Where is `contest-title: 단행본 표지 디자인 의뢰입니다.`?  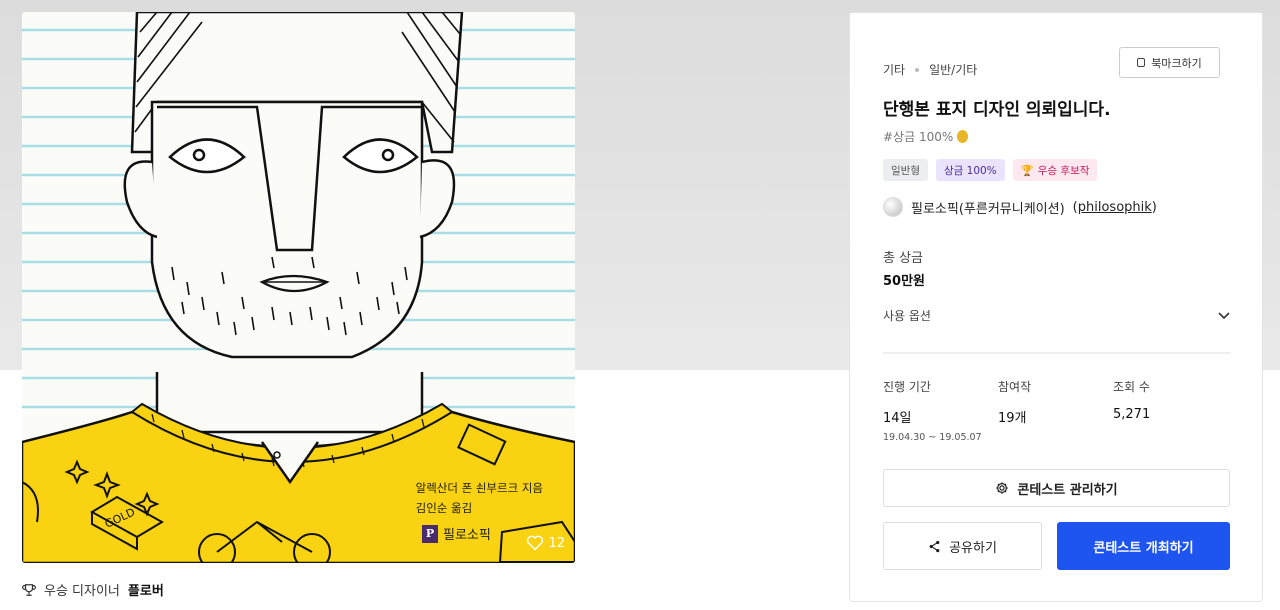 contest-title: 단행본 표지 디자인 의뢰입니다. is located at coordinates (997, 110).